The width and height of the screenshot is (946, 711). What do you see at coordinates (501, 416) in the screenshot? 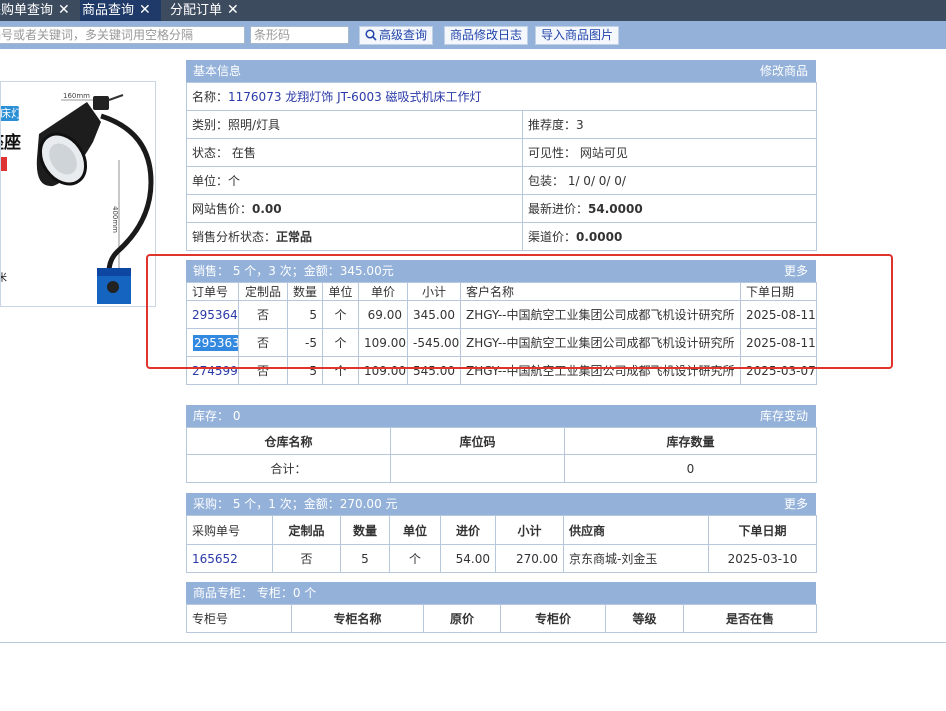
I see `stock-header: 库存： 0 库存变动` at bounding box center [501, 416].